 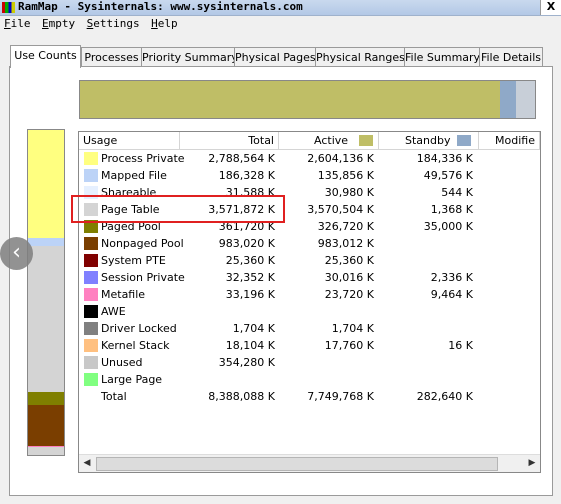 I want to click on row-total: 2,788,564 K, so click(x=241, y=158).